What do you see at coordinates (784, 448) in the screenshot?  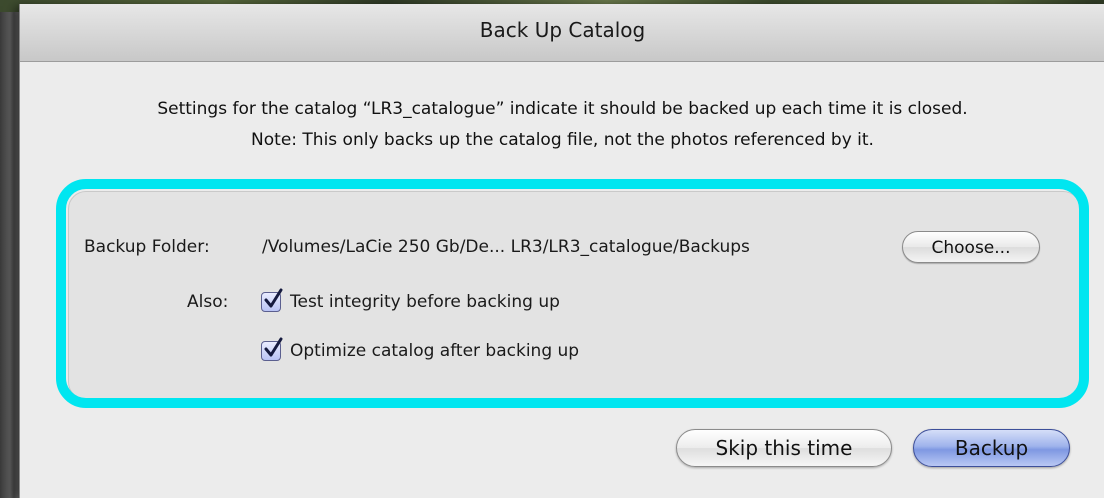 I see `skip-this-time-button: Skip this time` at bounding box center [784, 448].